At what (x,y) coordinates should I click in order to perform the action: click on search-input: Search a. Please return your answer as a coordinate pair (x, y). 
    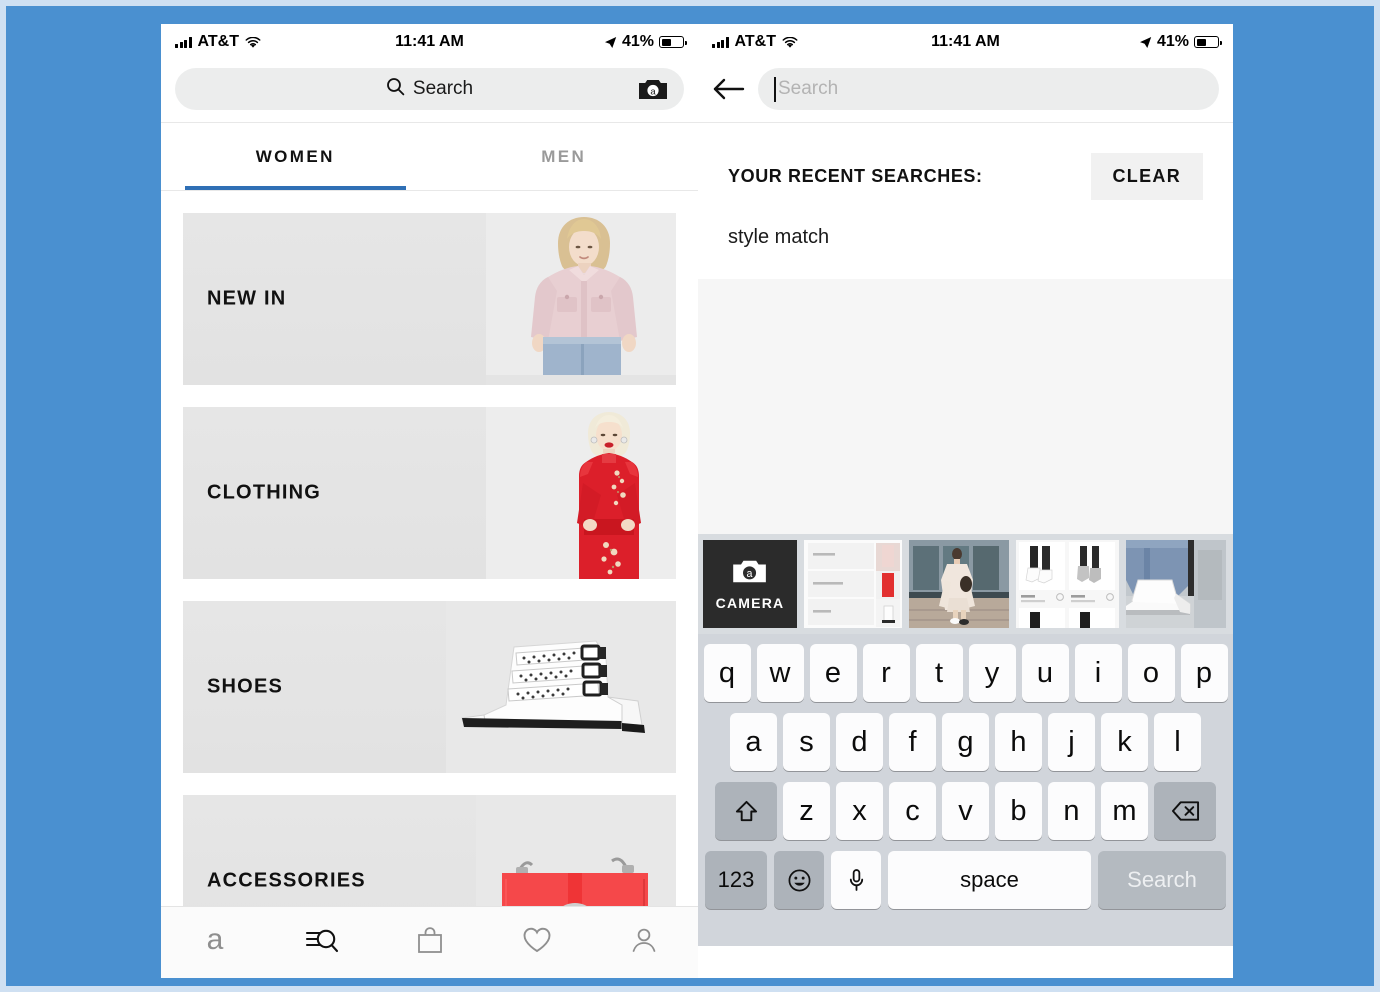
    Looking at the image, I should click on (429, 89).